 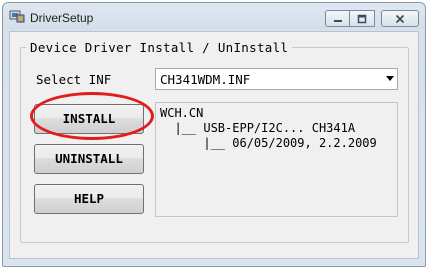 What do you see at coordinates (89, 159) in the screenshot?
I see `uninstall-button: UNINSTALL` at bounding box center [89, 159].